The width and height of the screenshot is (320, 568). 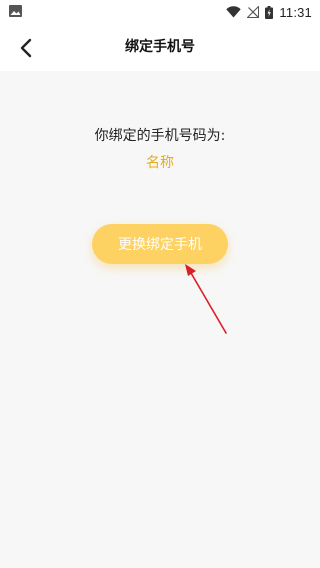 I want to click on battery-icon, so click(x=269, y=12).